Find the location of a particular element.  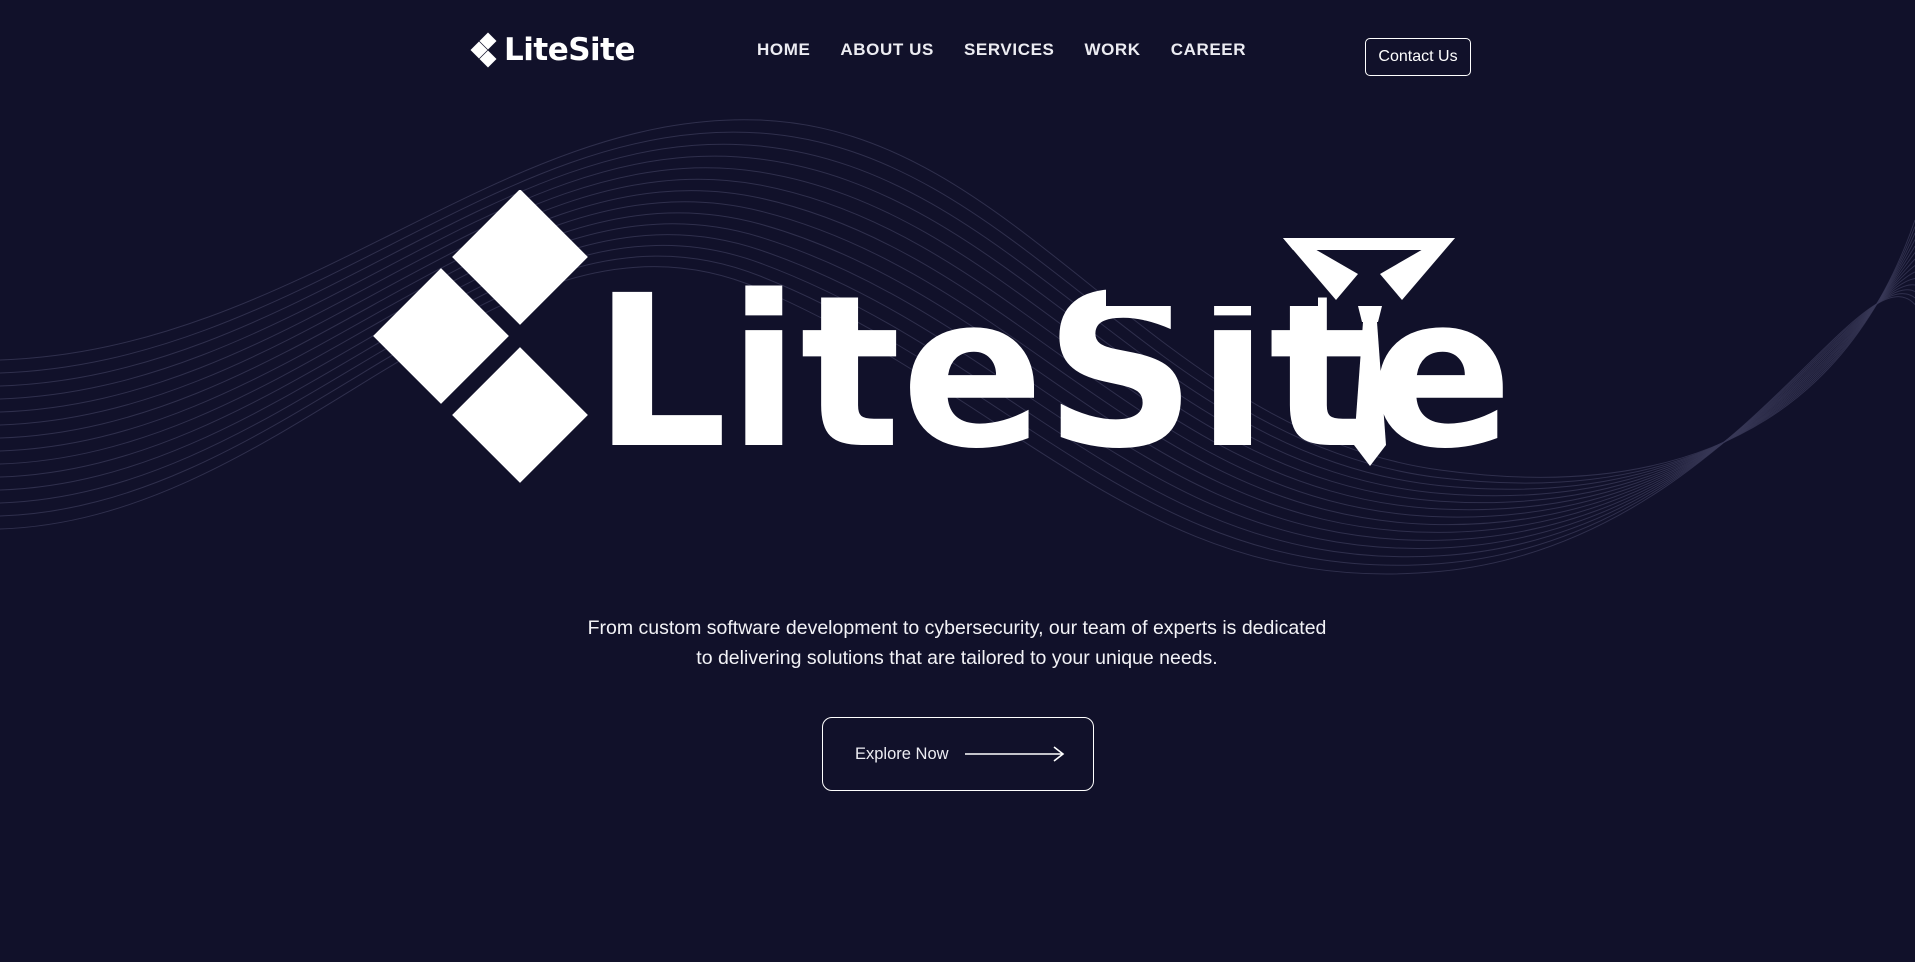

main-nav: HOME ABOUT US SERVICES WORK CAREER is located at coordinates (1001, 50).